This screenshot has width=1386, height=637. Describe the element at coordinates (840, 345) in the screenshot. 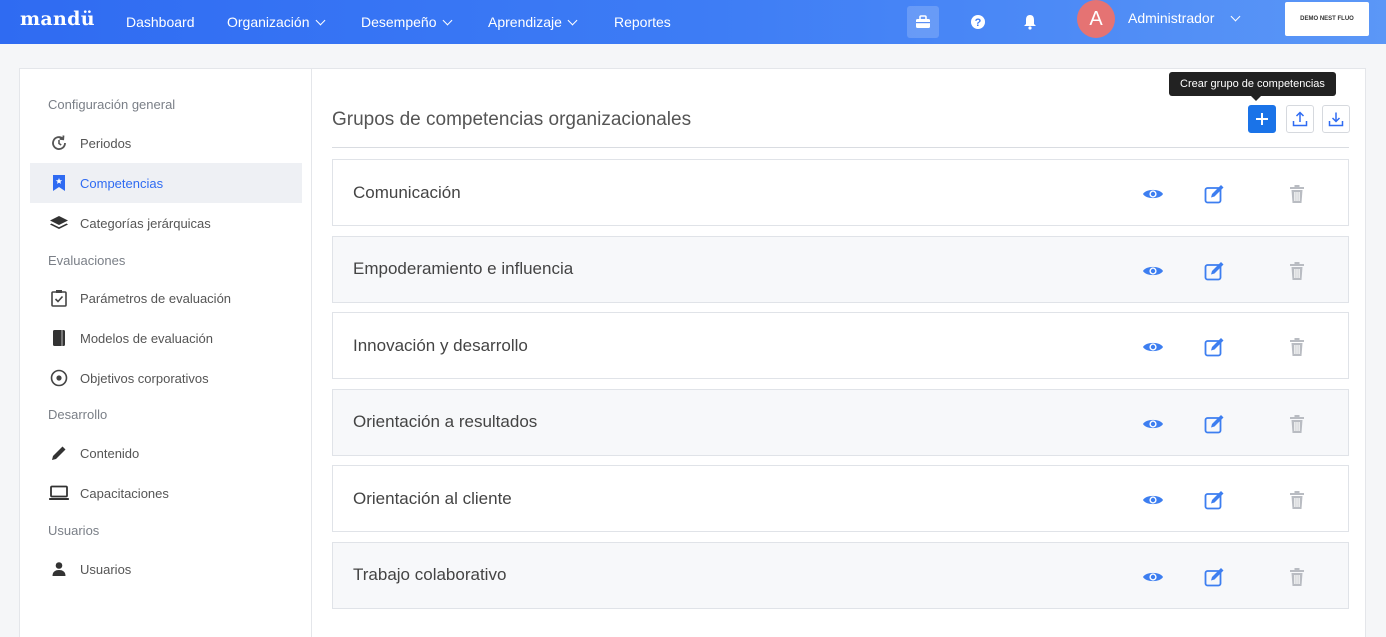

I see `competency-group-row: Innovación y desarrollo` at that location.